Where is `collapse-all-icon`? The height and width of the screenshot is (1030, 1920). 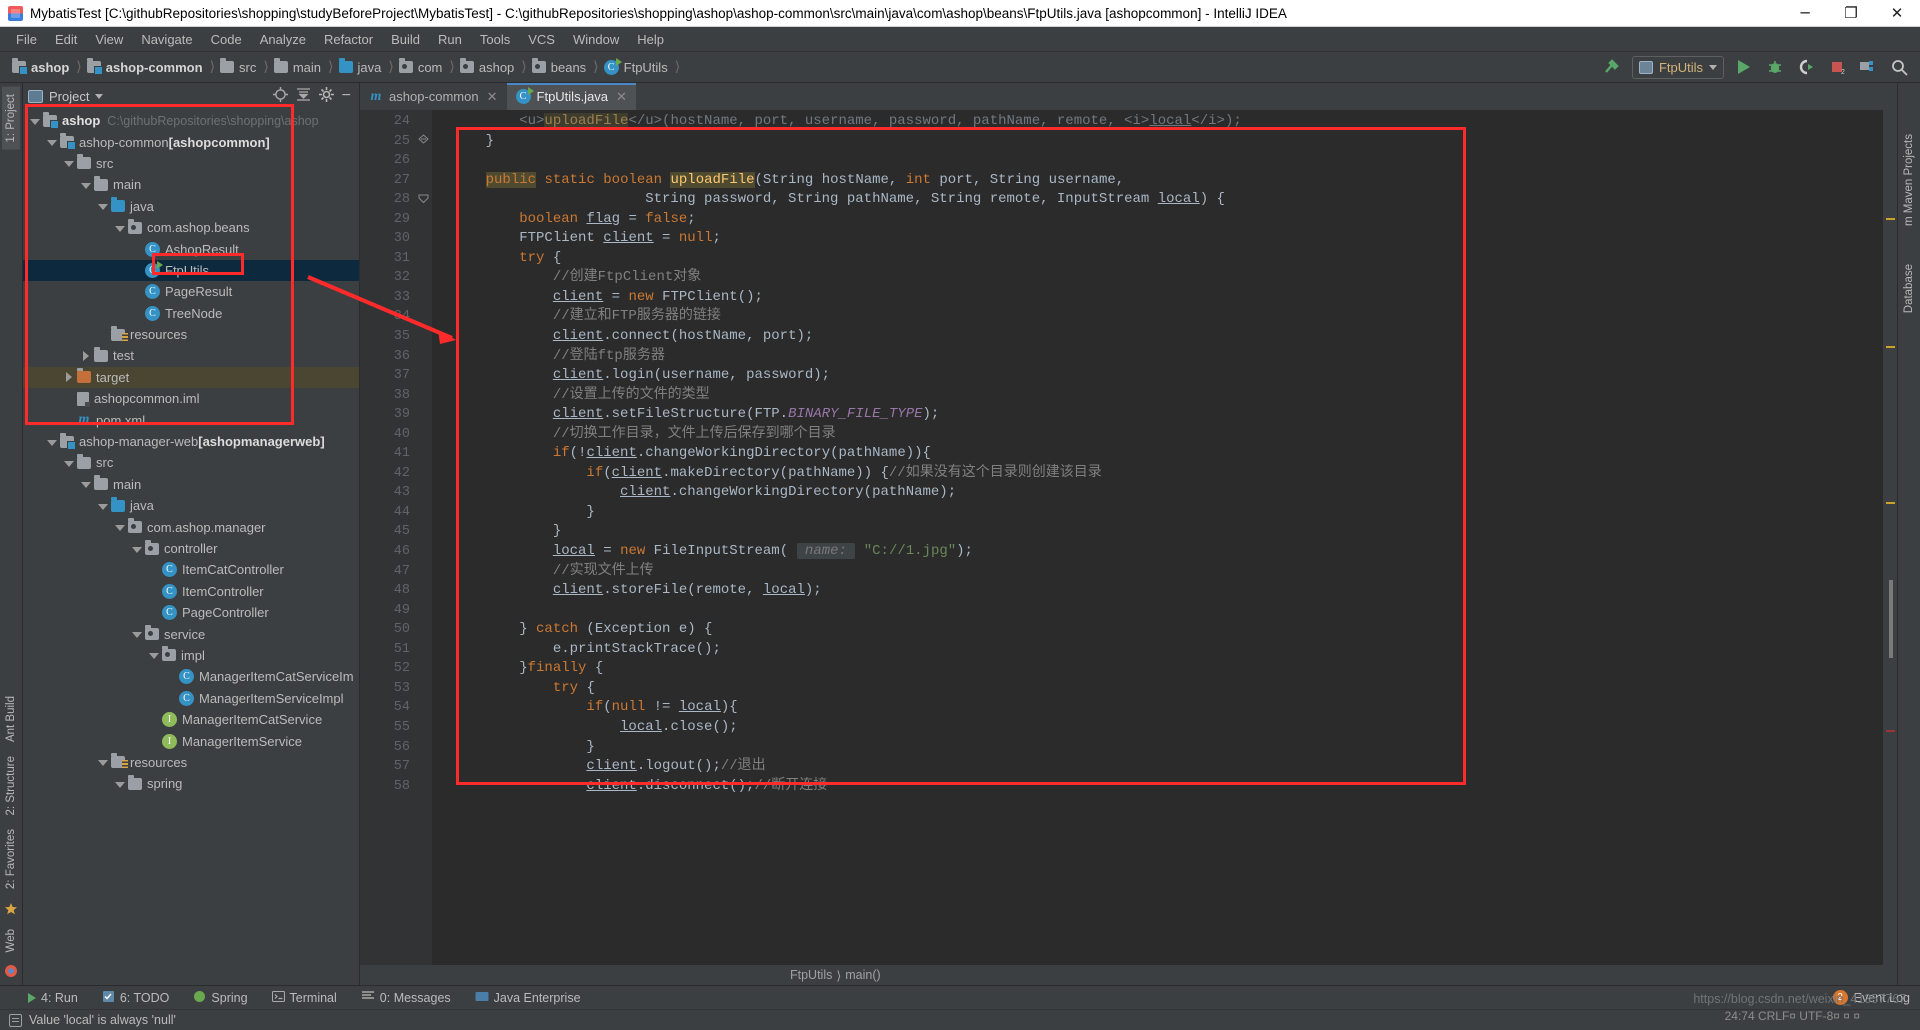 collapse-all-icon is located at coordinates (303, 96).